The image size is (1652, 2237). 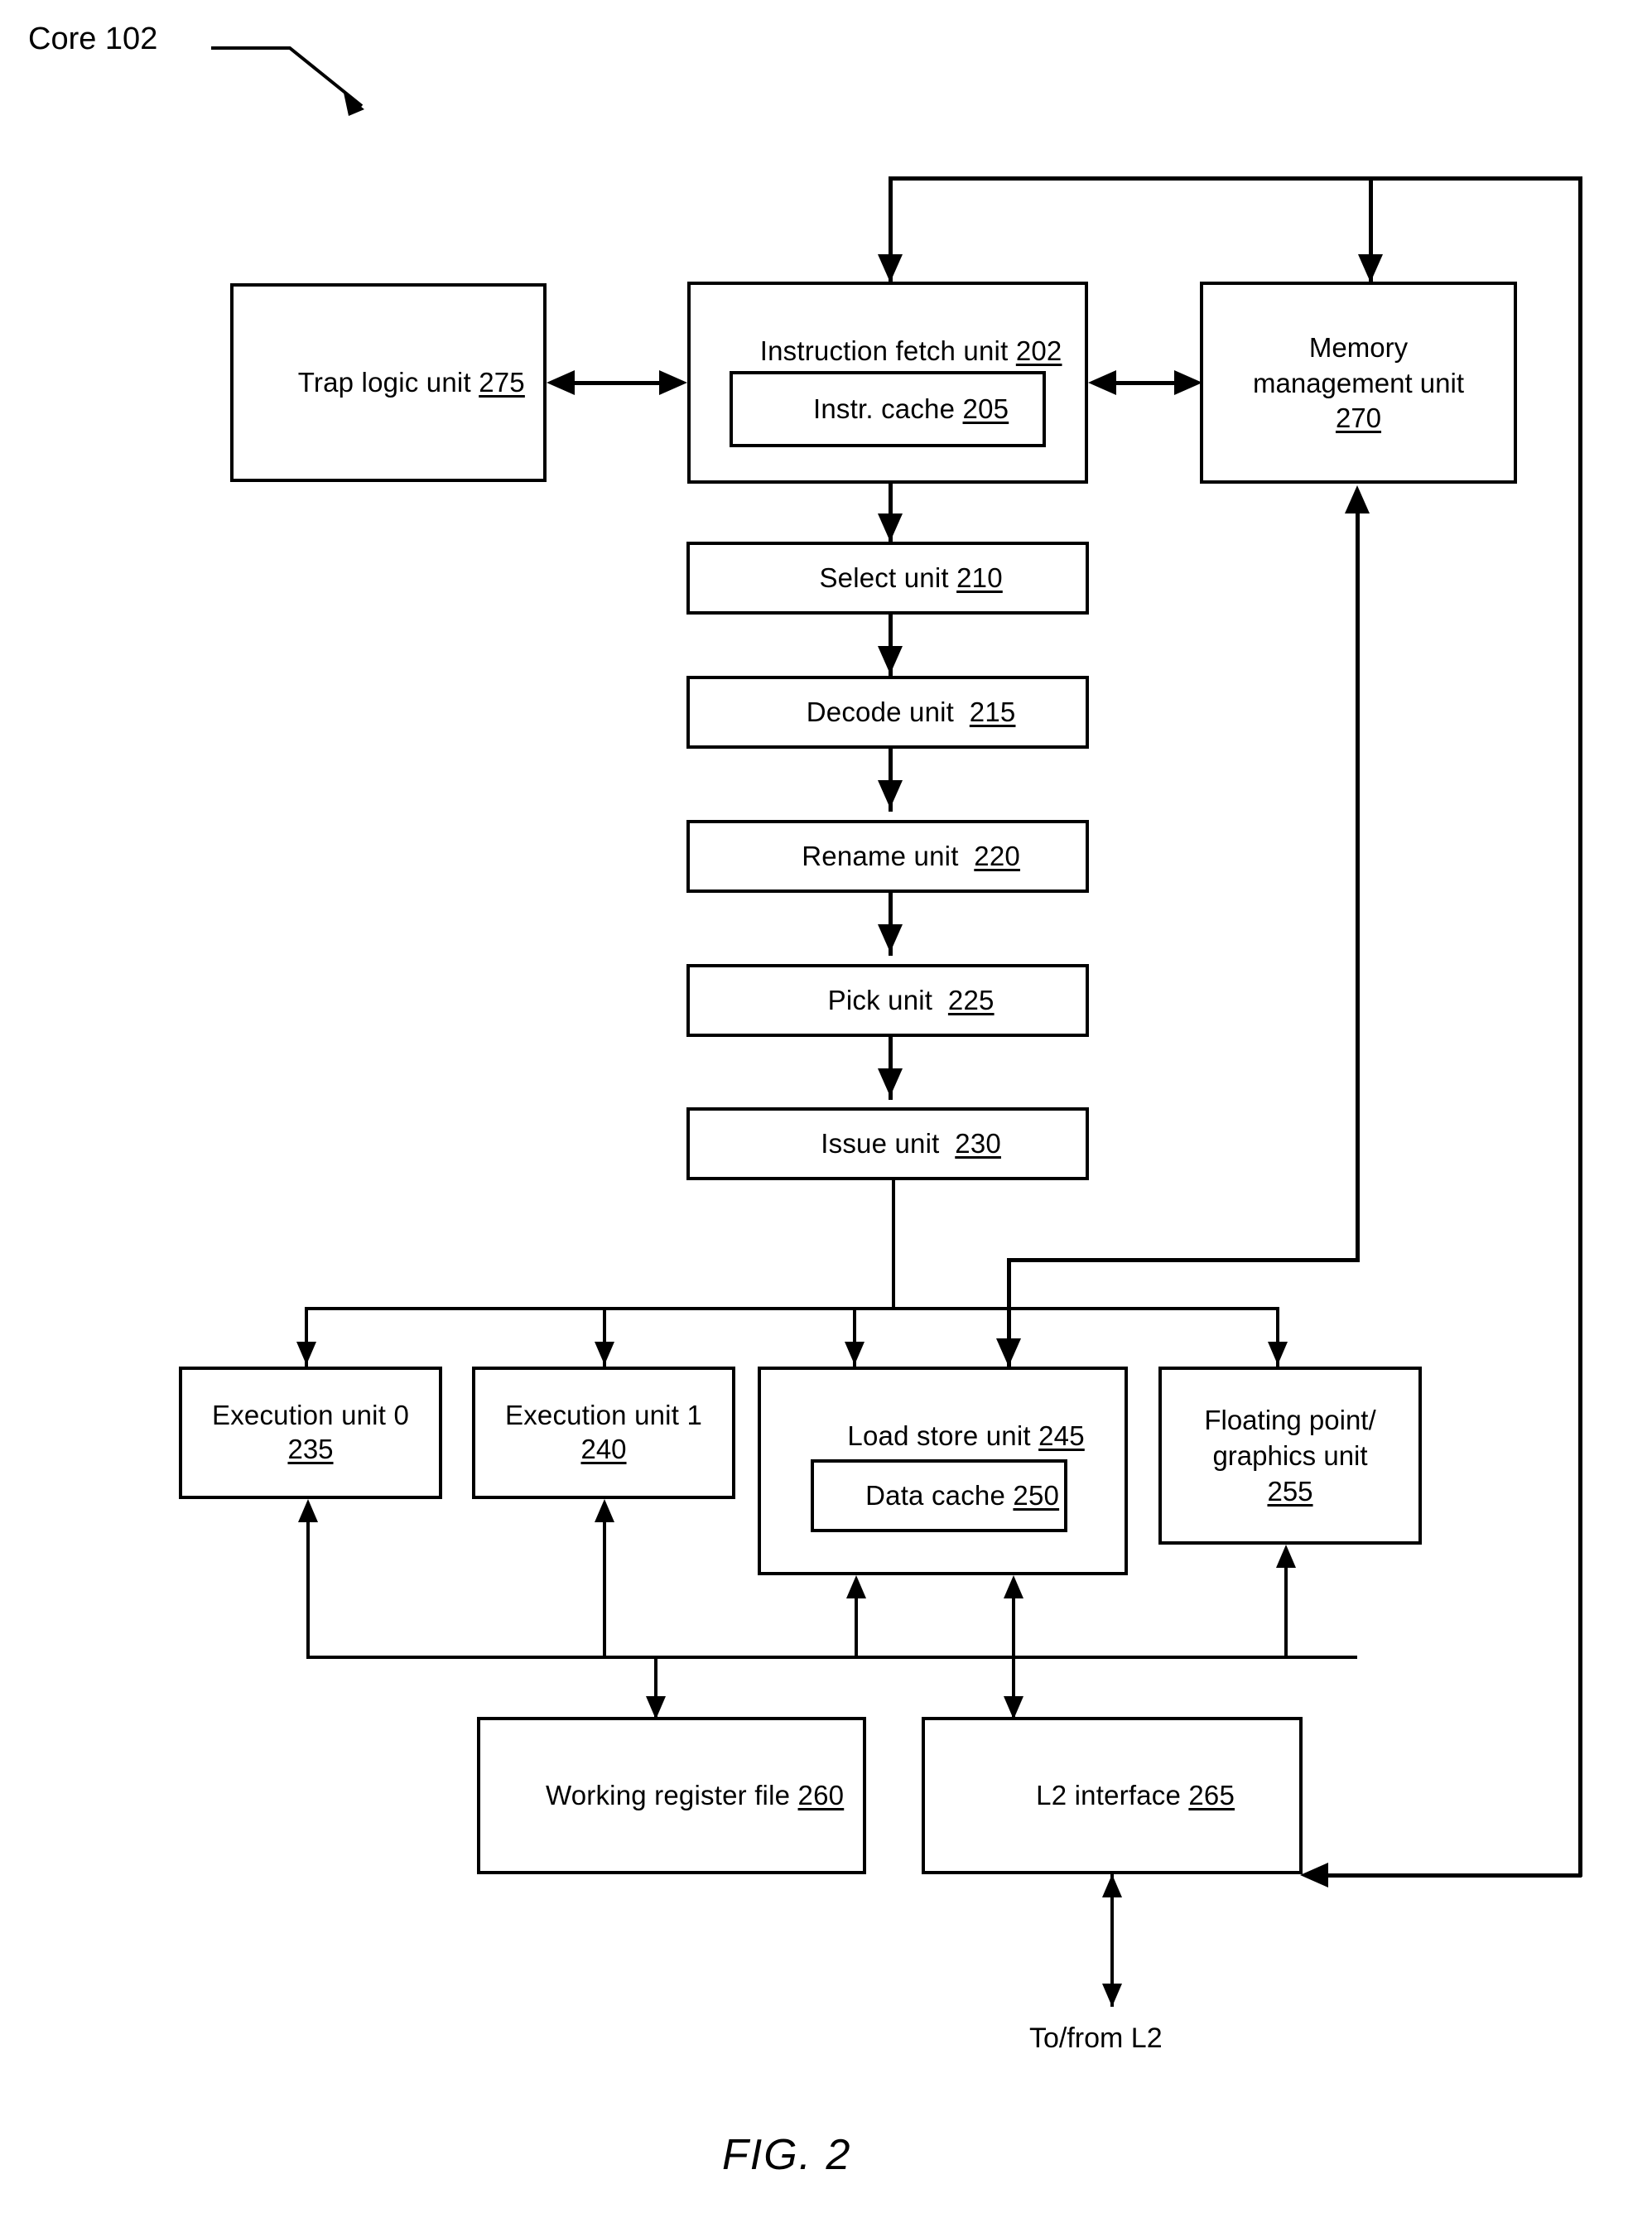 I want to click on execution-unit-0-ref: 235, so click(x=310, y=1449).